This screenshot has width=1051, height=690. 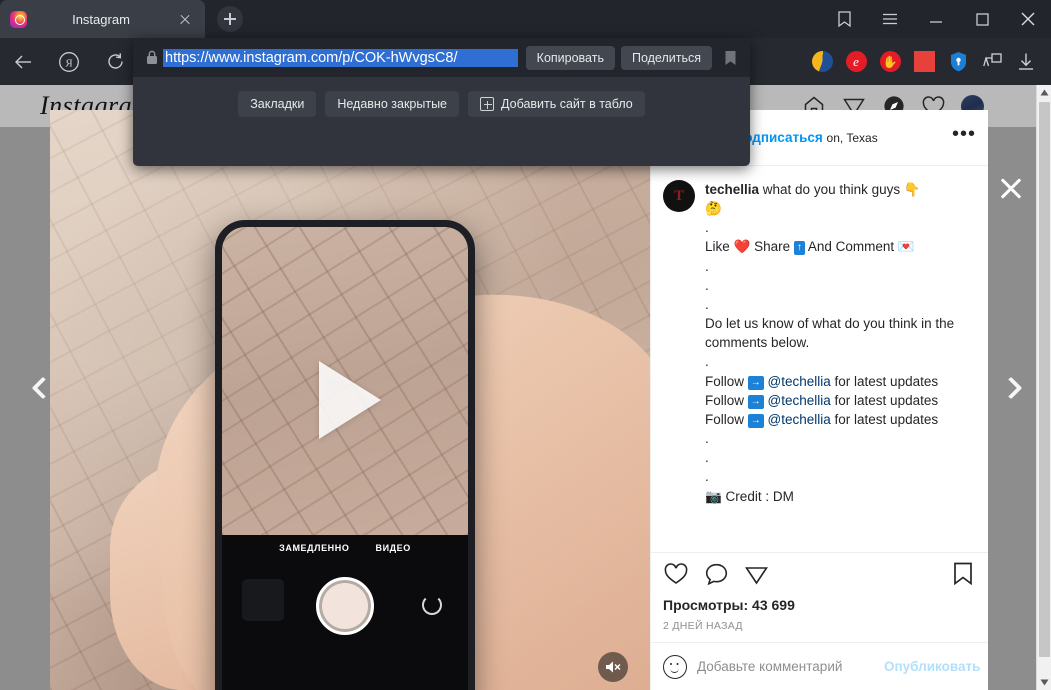 I want to click on tab-manager-icon, so click(x=992, y=61).